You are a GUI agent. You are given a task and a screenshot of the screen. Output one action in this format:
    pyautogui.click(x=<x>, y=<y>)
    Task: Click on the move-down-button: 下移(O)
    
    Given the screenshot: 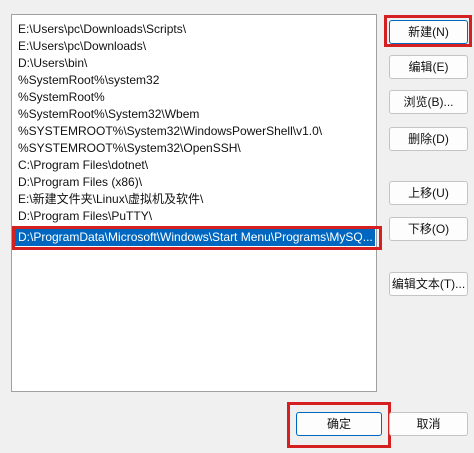 What is the action you would take?
    pyautogui.click(x=428, y=229)
    